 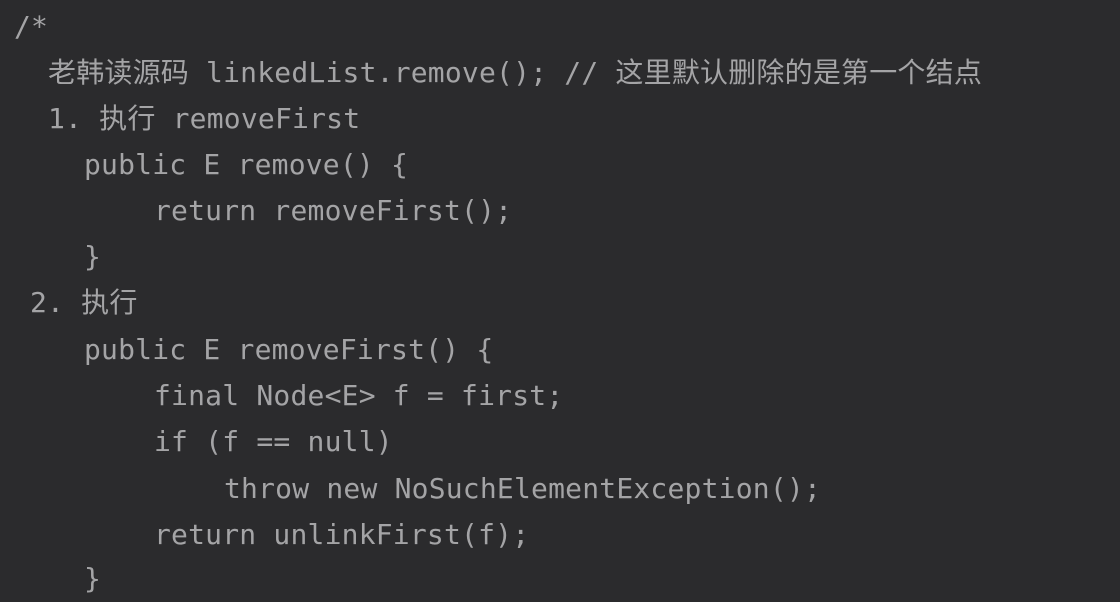 What do you see at coordinates (333, 210) in the screenshot?
I see `code-line: return removeFirst();` at bounding box center [333, 210].